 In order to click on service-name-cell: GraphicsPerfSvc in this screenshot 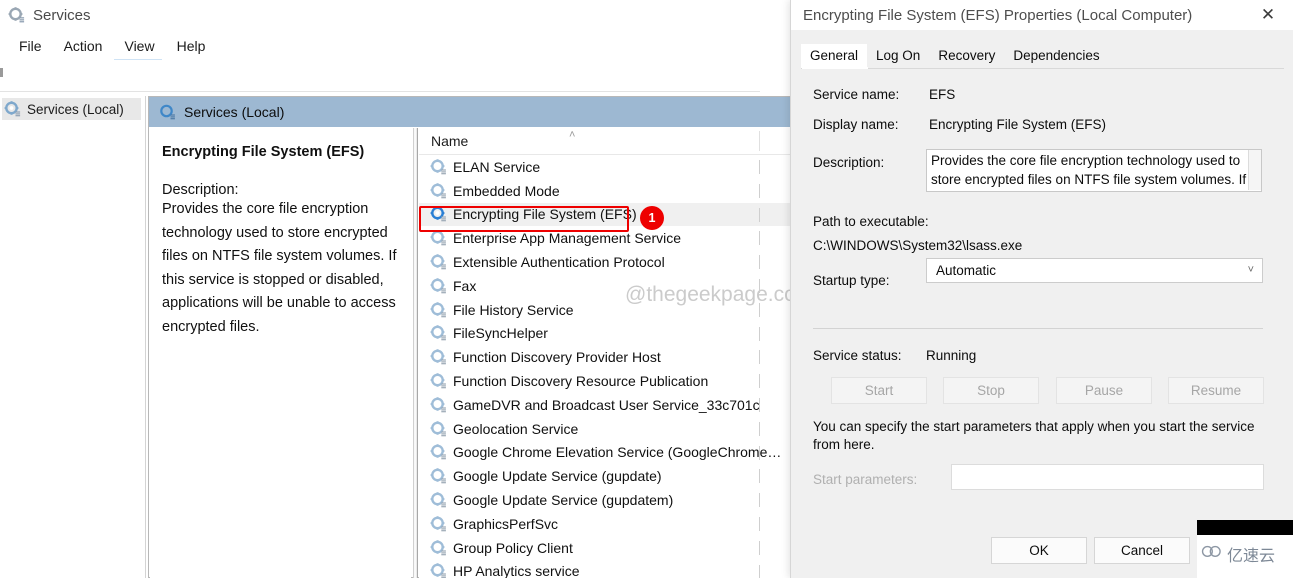, I will do `click(506, 523)`.